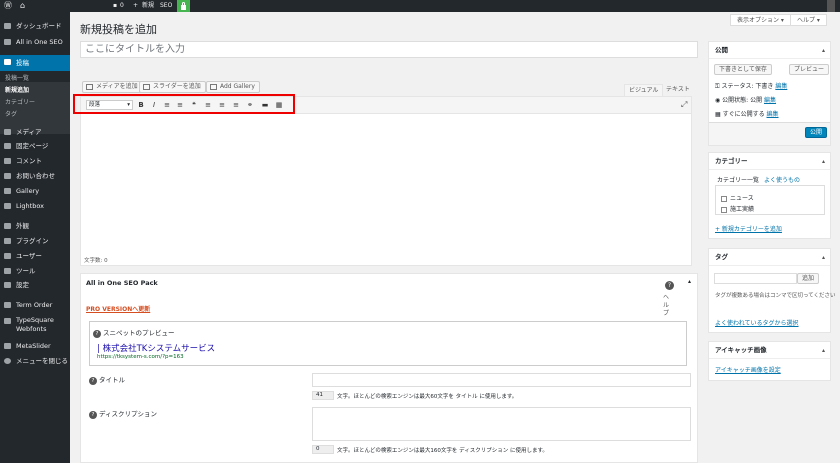  I want to click on category-item: ニュース, so click(737, 197).